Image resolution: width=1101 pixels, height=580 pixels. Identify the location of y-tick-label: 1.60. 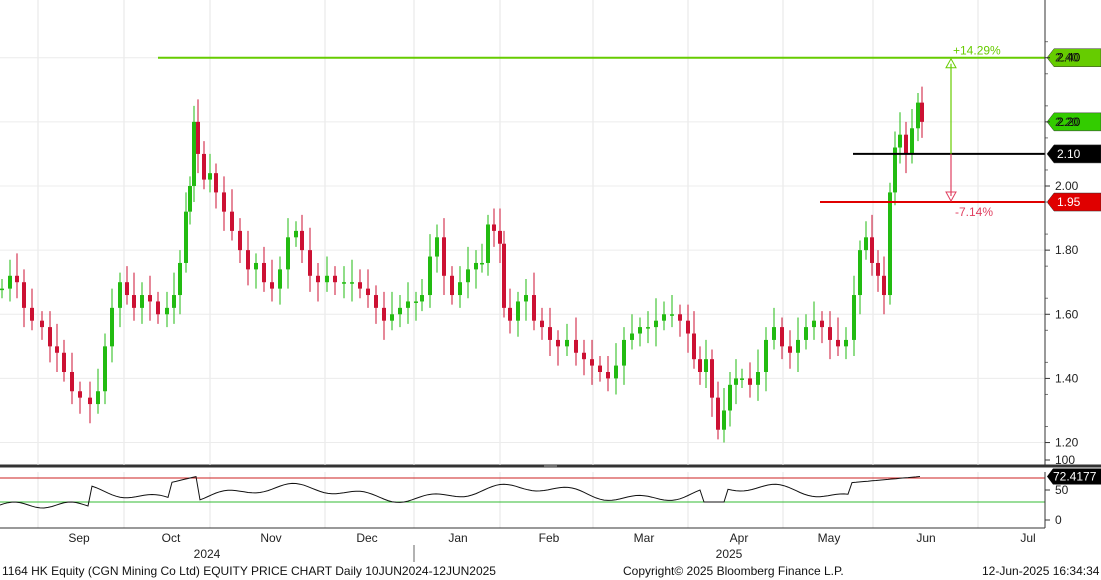
(1067, 314).